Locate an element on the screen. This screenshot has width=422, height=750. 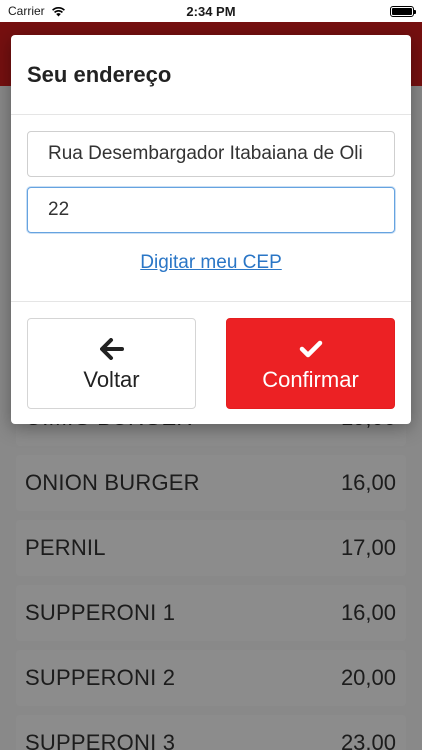
number-input is located at coordinates (211, 210).